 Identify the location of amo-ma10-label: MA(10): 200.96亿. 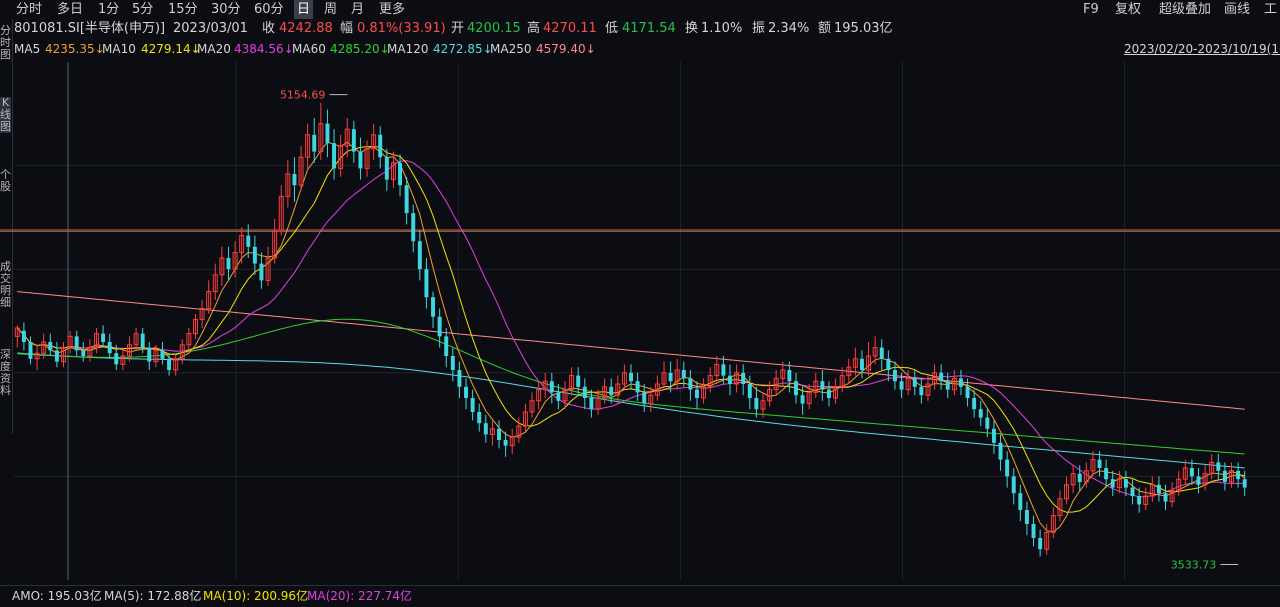
(256, 596).